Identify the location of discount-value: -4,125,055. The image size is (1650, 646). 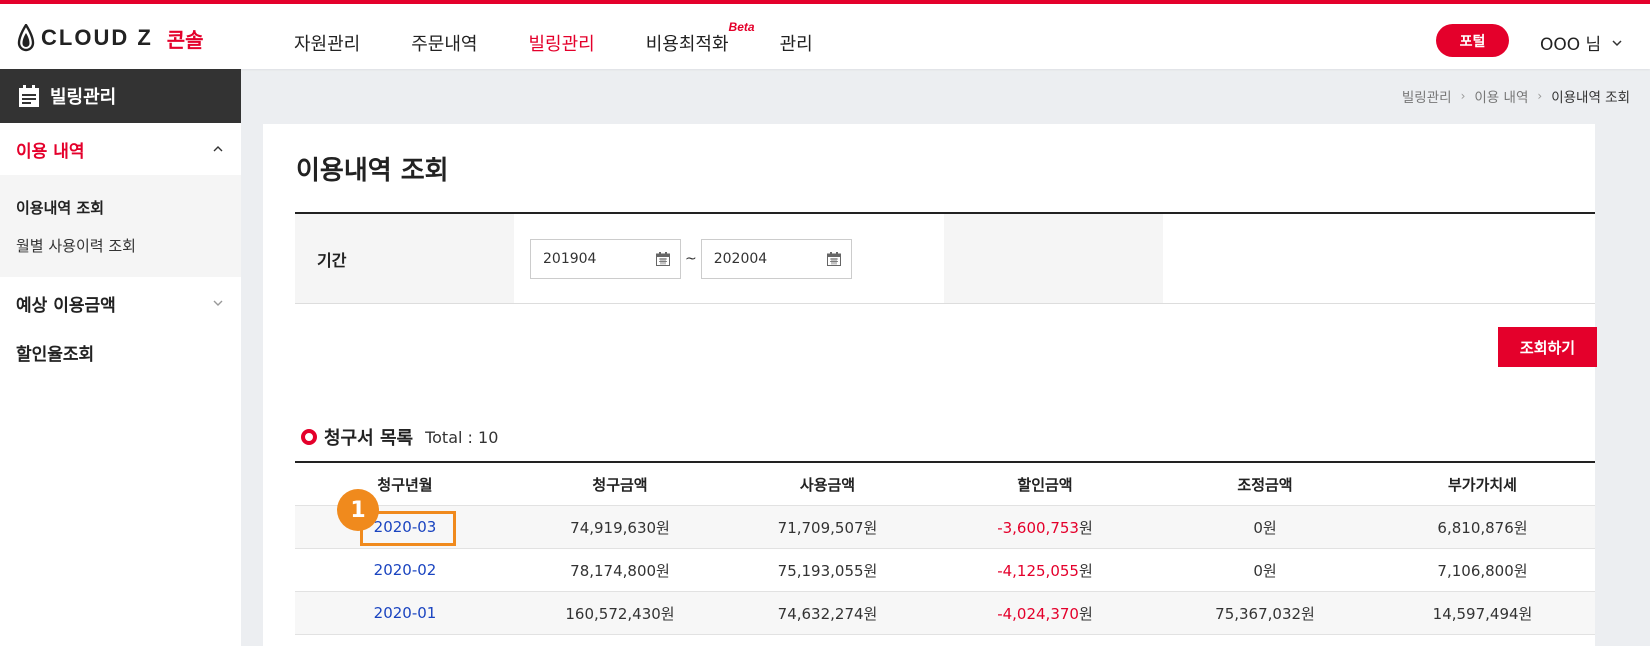
(1038, 570).